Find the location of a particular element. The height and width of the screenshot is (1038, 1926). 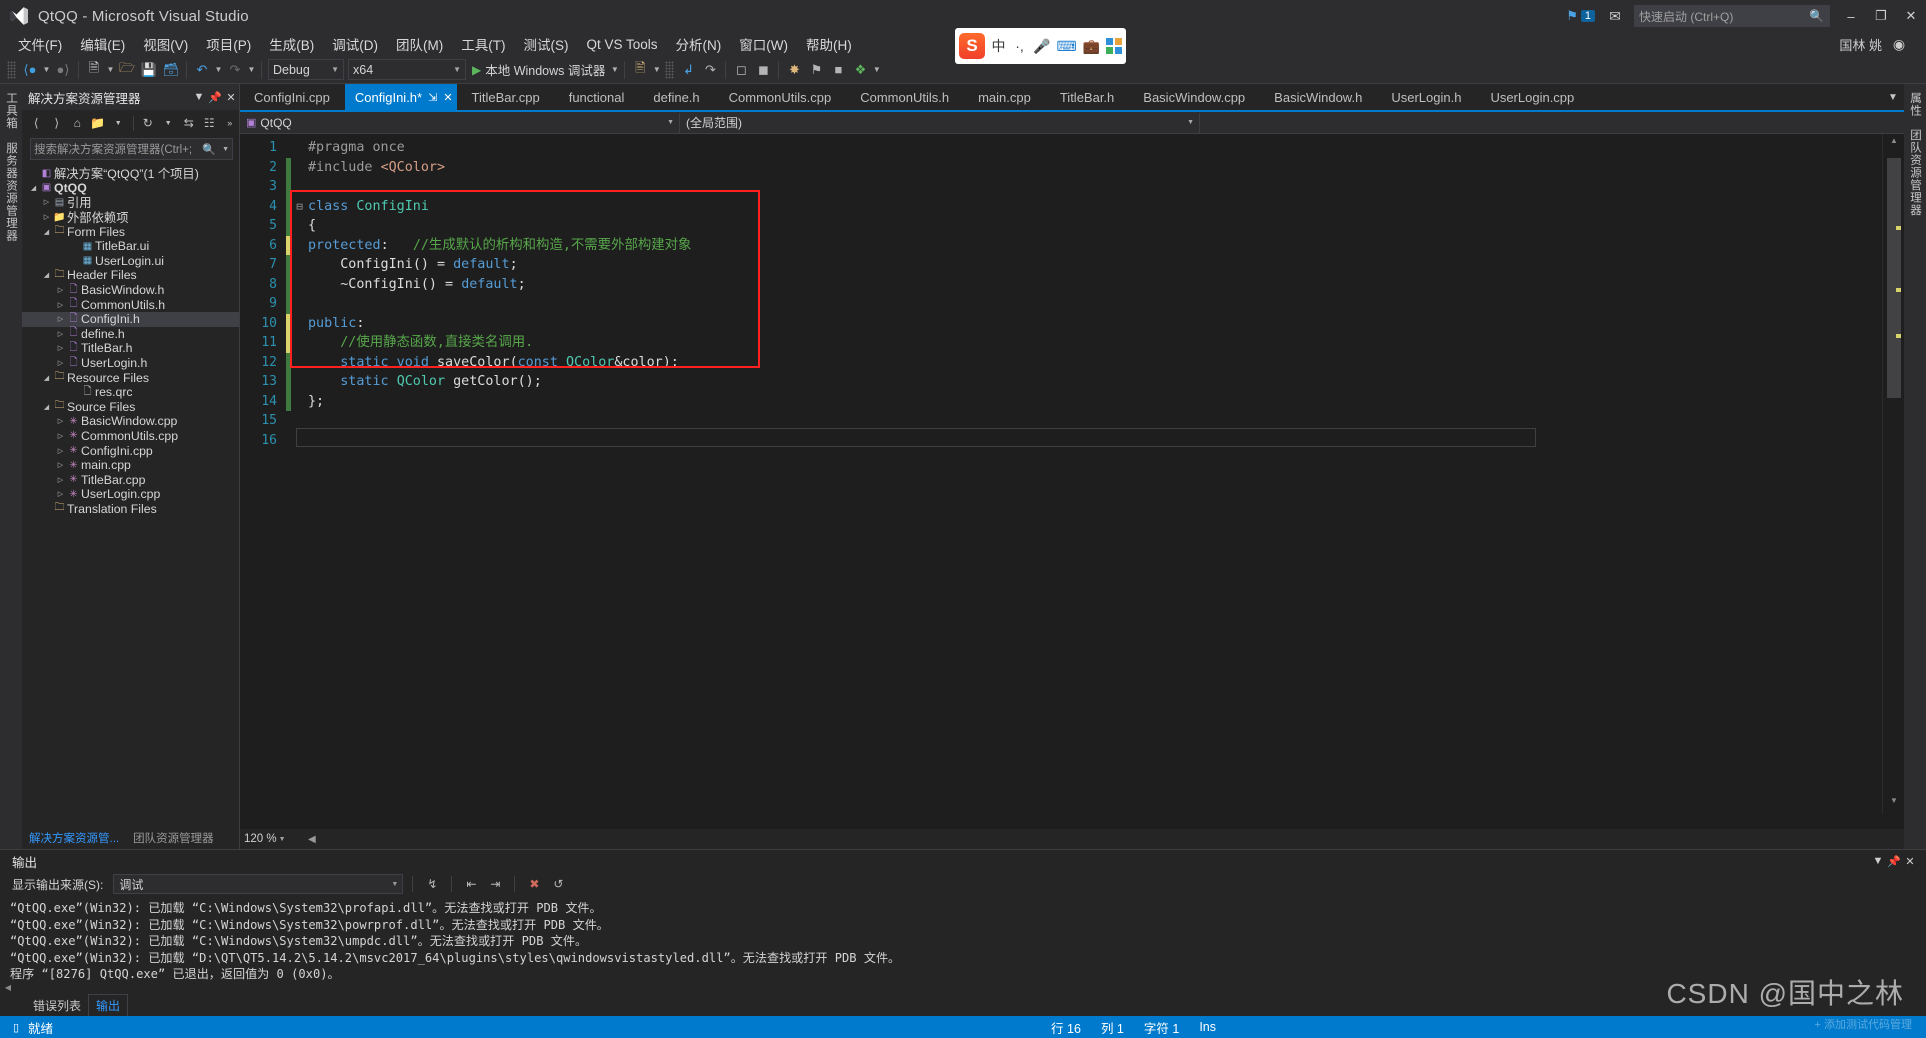

new-project-icon: 🗎 is located at coordinates (94, 70).